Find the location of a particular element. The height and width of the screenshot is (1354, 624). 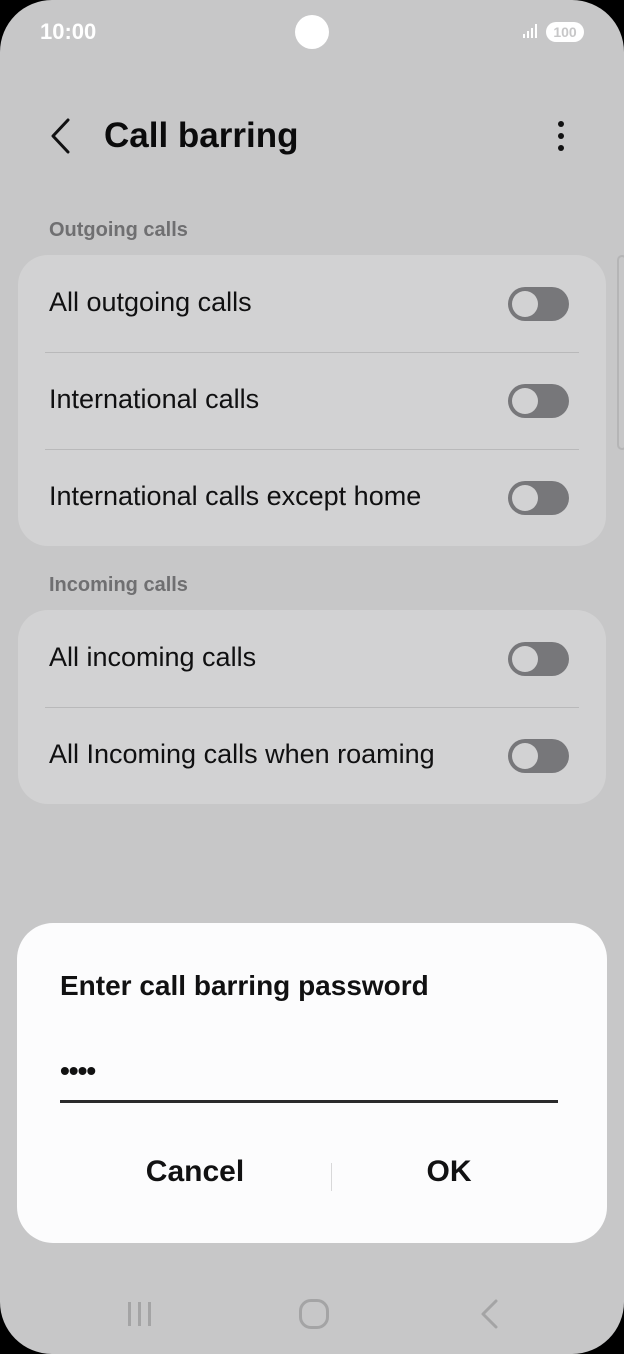

ok-button: OK is located at coordinates (449, 1172).